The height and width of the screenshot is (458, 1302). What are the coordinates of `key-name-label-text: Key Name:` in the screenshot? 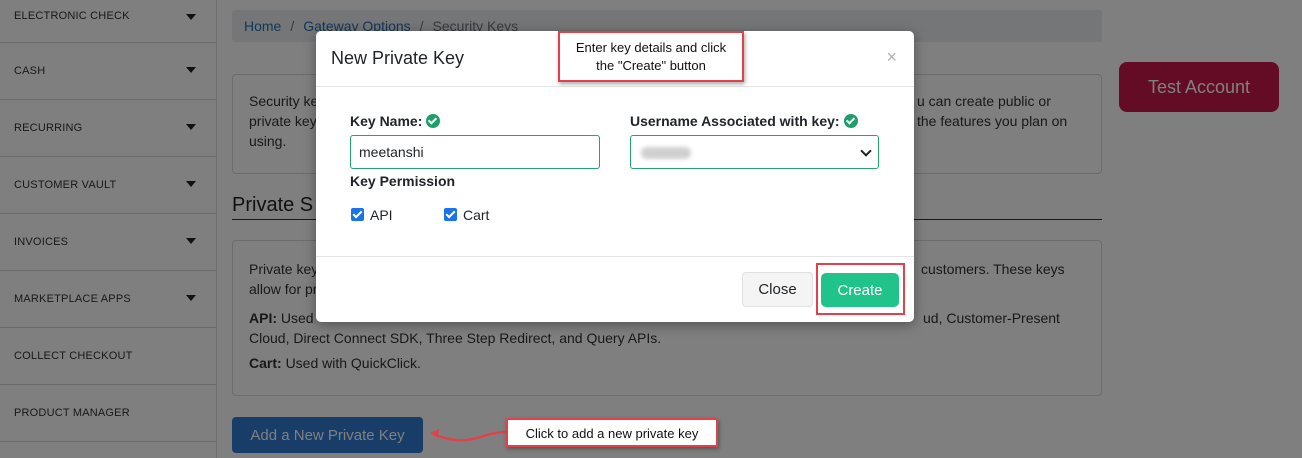 It's located at (386, 121).